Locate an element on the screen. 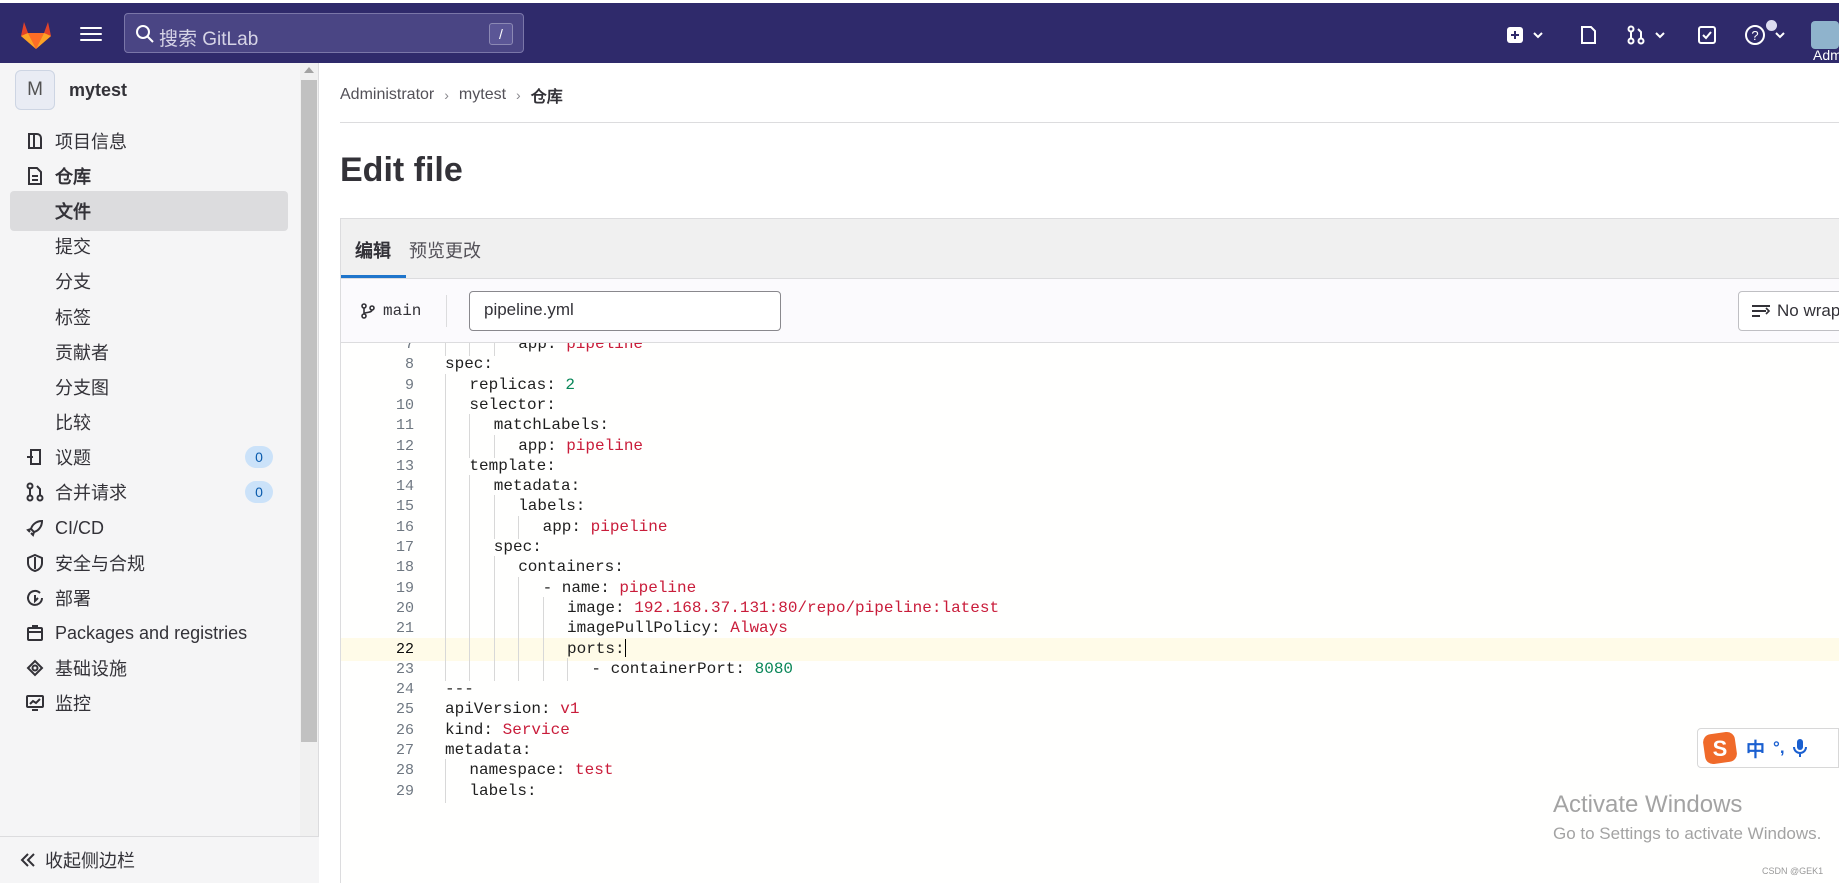  package-icon is located at coordinates (35, 633).